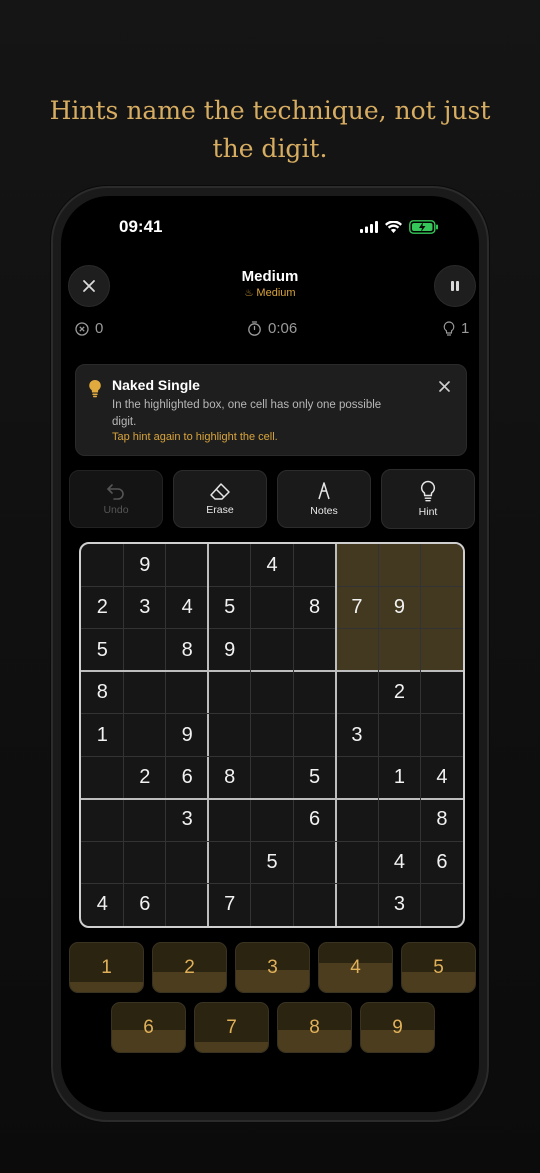  Describe the element at coordinates (144, 607) in the screenshot. I see `board-cell-r2-c2: 3` at that location.